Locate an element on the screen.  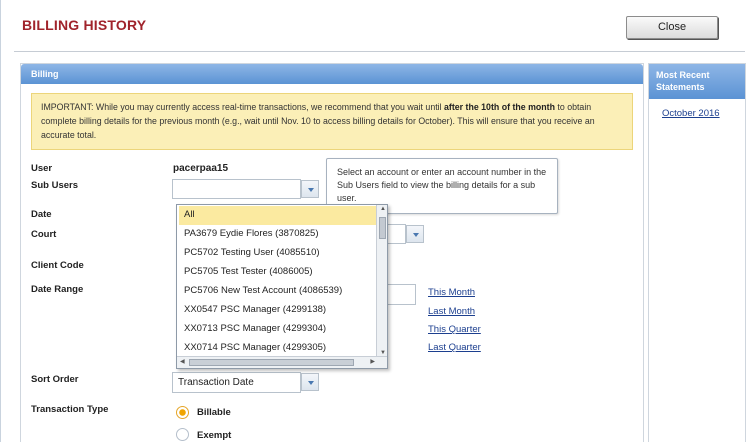
sub-users-input is located at coordinates (236, 189).